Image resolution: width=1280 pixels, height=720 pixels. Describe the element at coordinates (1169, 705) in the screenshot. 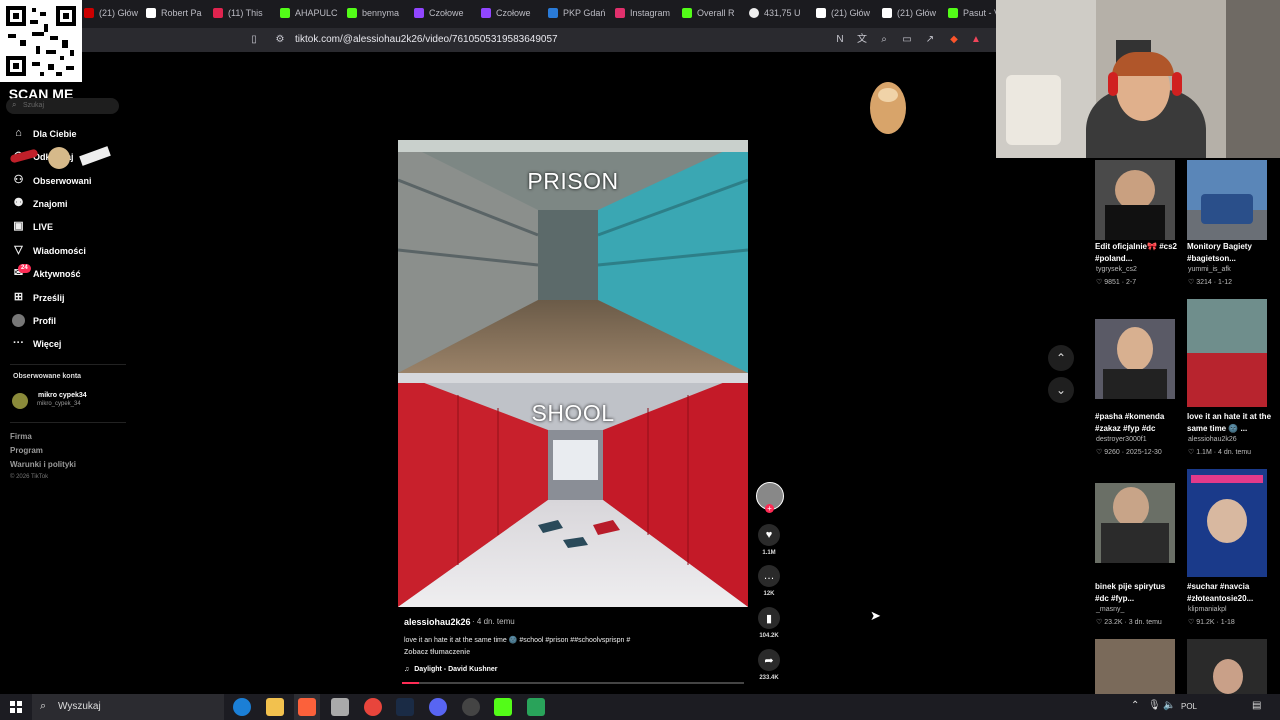

I see `volume-icon: 🔈` at that location.